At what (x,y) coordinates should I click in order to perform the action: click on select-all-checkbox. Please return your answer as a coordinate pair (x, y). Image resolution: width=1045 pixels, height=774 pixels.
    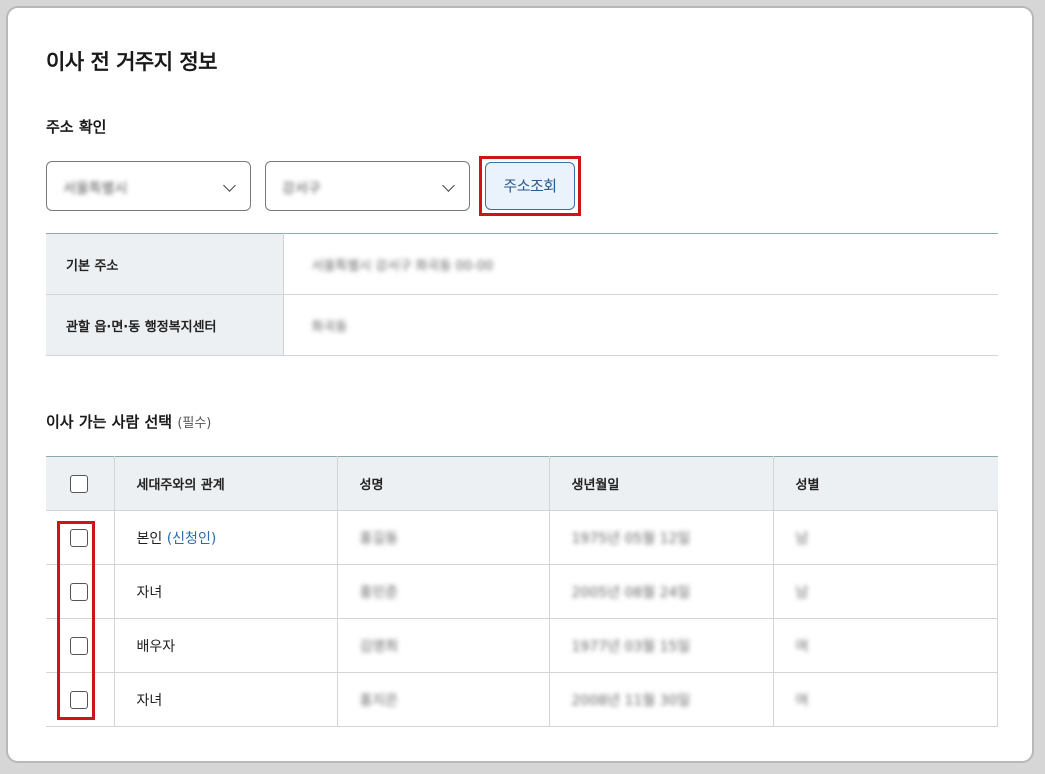
    Looking at the image, I should click on (79, 483).